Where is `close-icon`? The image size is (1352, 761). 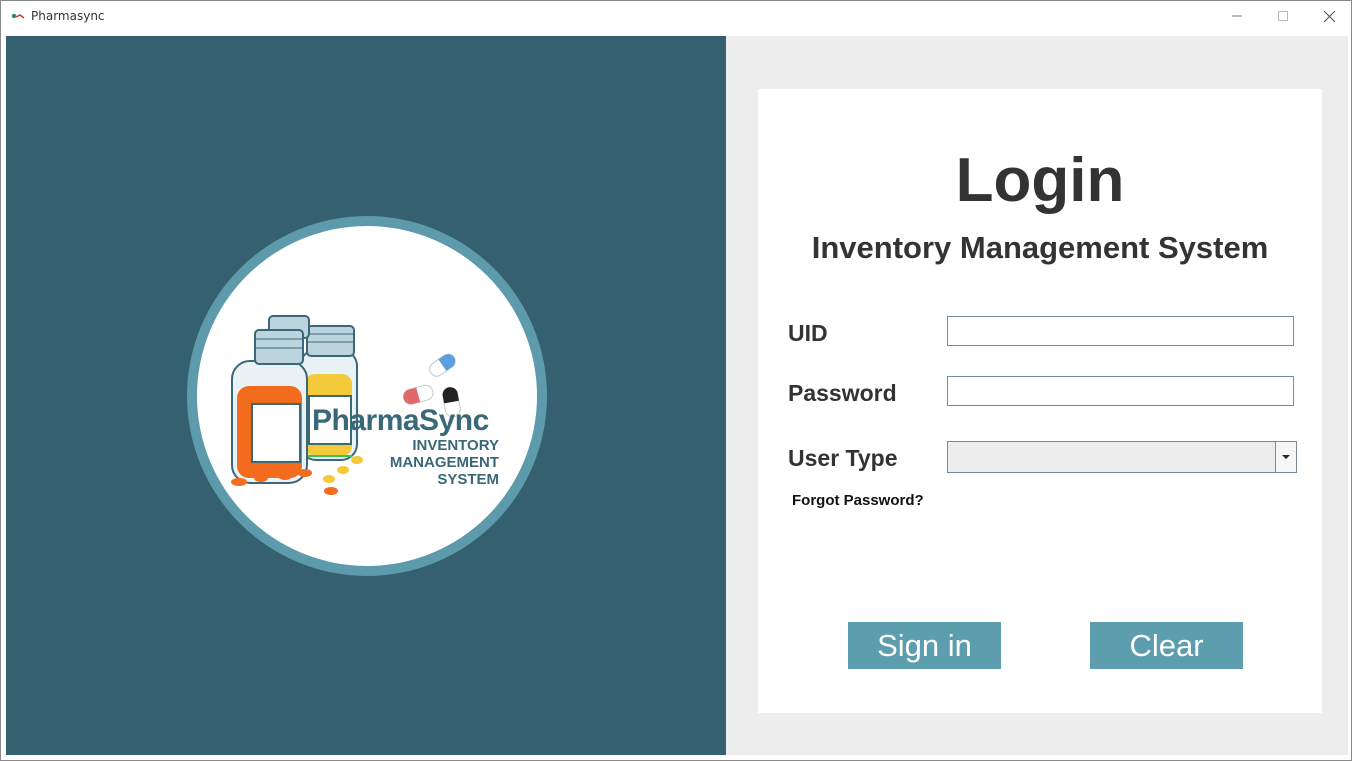 close-icon is located at coordinates (1329, 16).